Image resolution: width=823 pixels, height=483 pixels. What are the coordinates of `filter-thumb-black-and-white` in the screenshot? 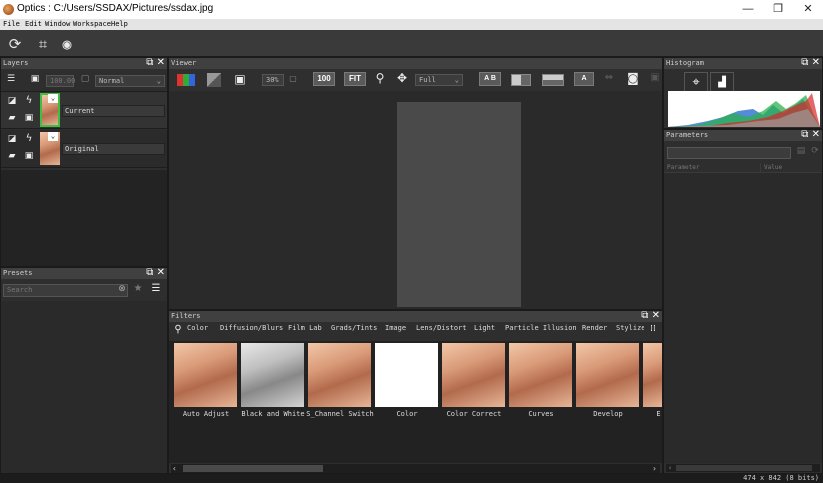 It's located at (272, 375).